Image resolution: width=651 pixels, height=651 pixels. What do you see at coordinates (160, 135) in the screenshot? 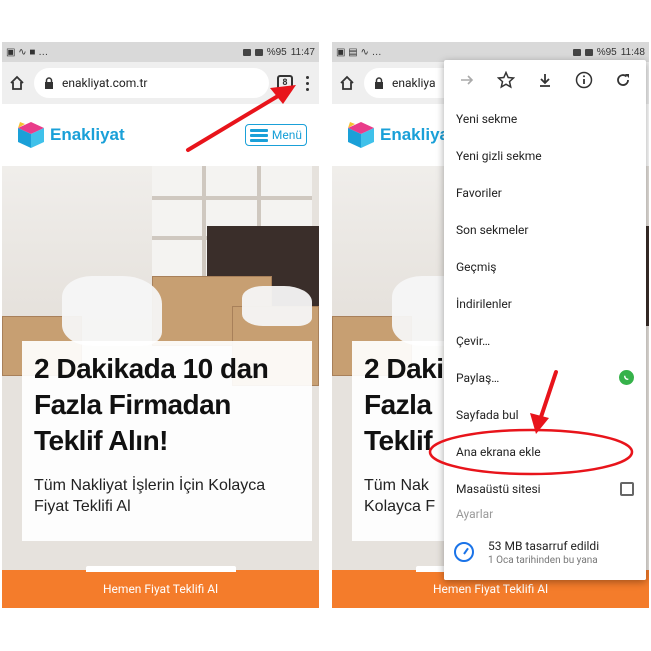
I see `site-header: Enakliyat Menü` at bounding box center [160, 135].